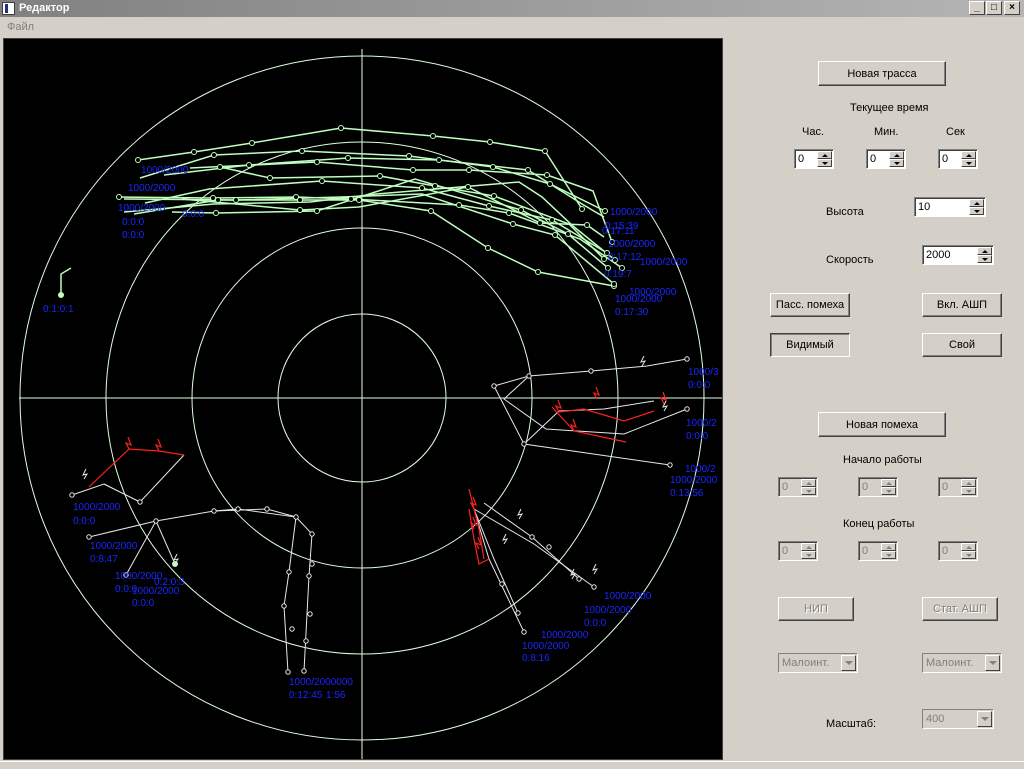  What do you see at coordinates (865, 551) in the screenshot?
I see `end-minute-value: 0` at bounding box center [865, 551].